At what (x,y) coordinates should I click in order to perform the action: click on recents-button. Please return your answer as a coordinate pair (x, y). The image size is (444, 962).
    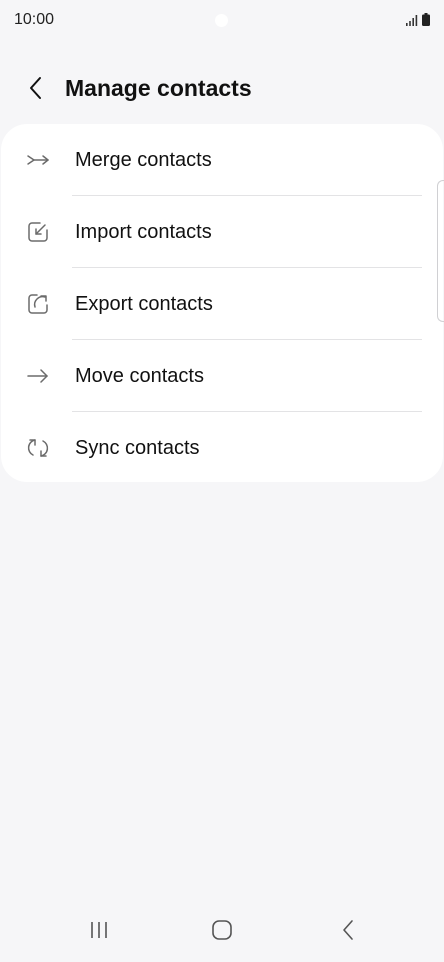
    Looking at the image, I should click on (99, 930).